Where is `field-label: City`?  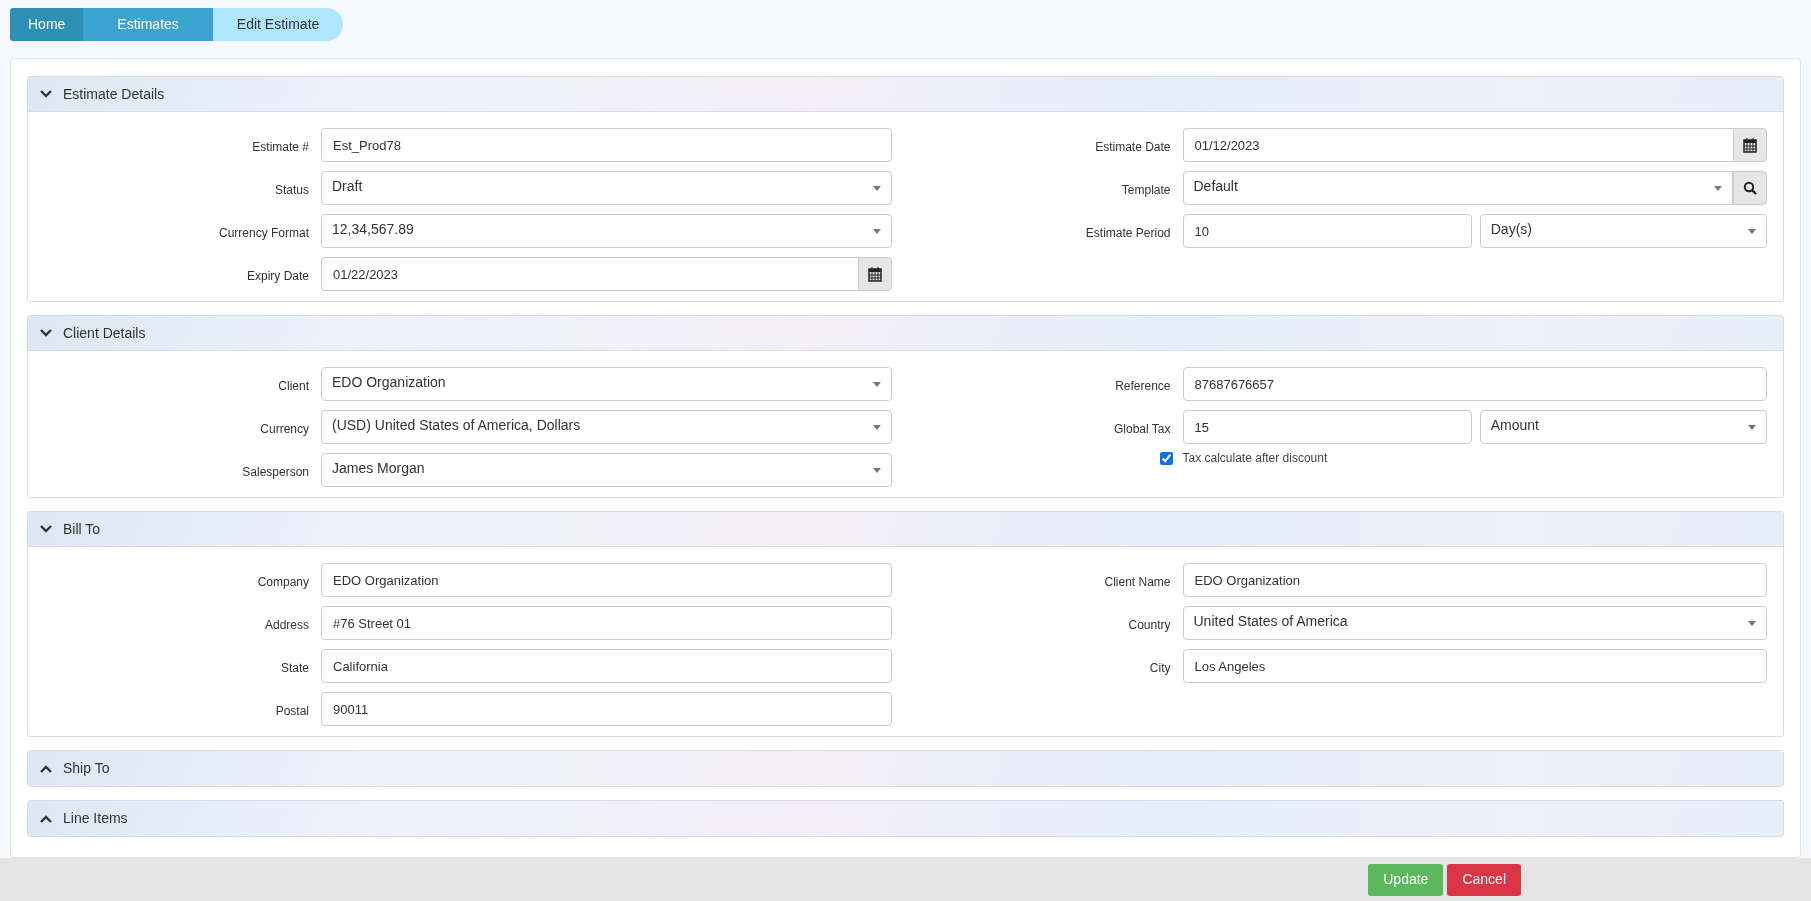
field-label: City is located at coordinates (1160, 668).